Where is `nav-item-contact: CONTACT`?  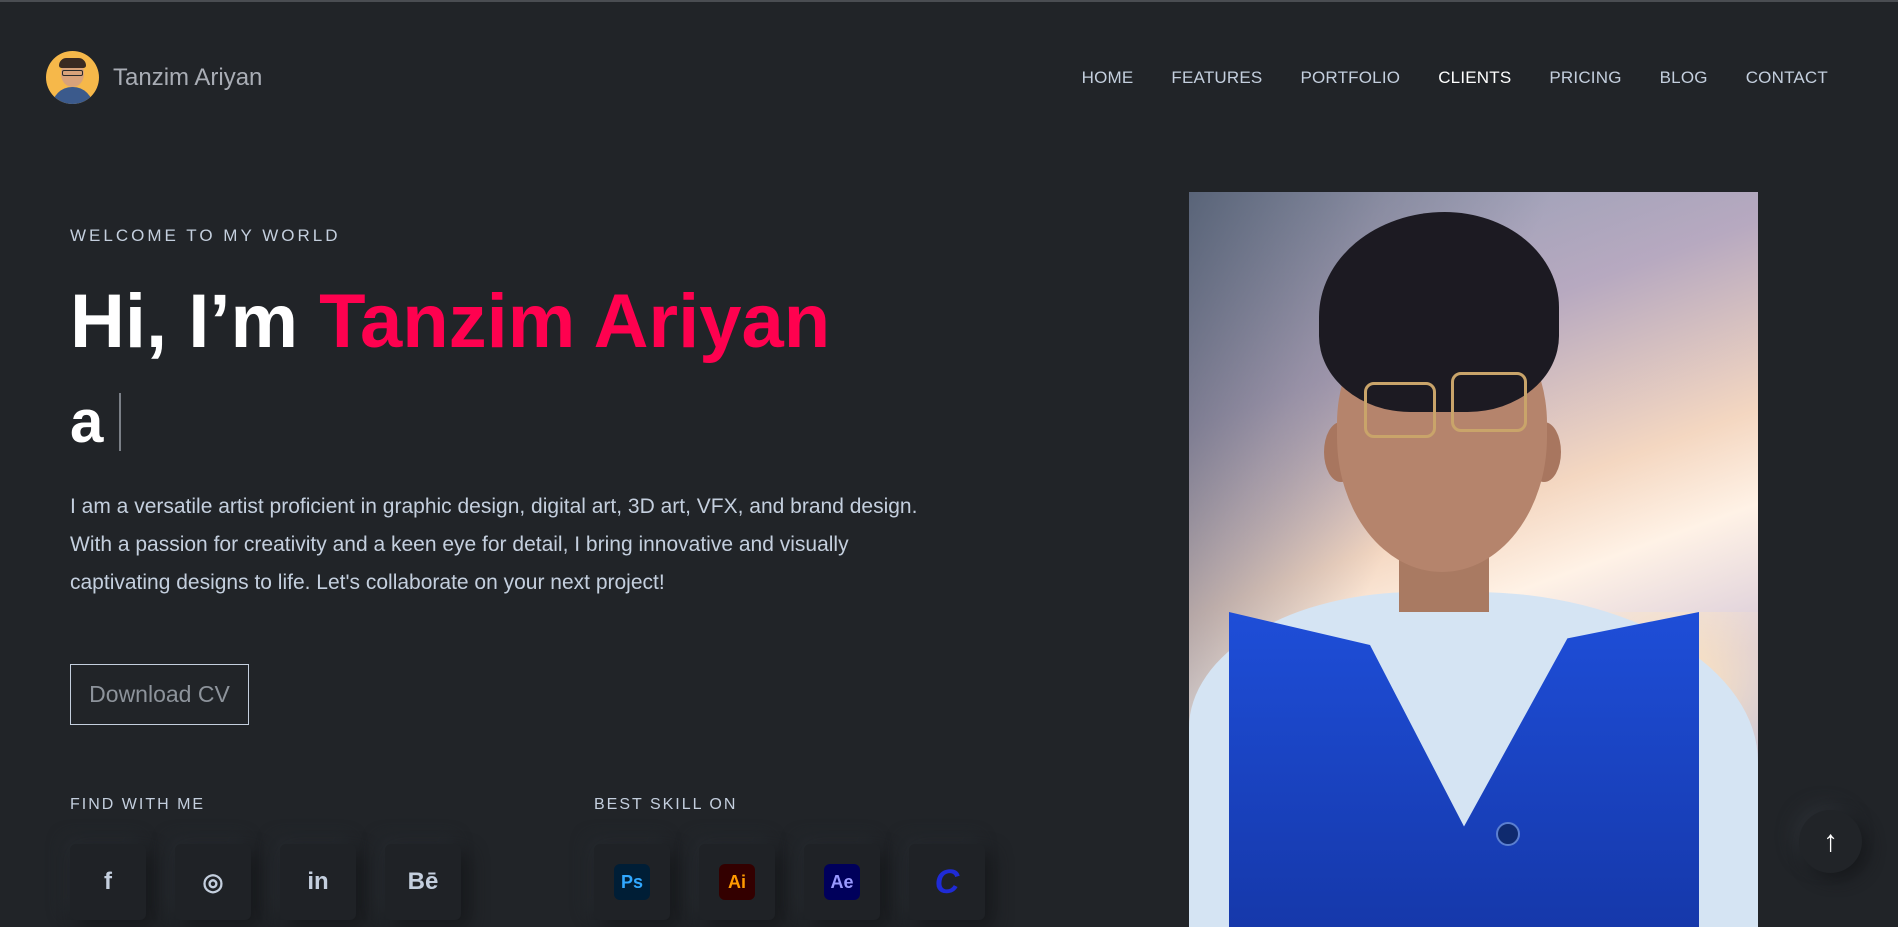 nav-item-contact: CONTACT is located at coordinates (1787, 78).